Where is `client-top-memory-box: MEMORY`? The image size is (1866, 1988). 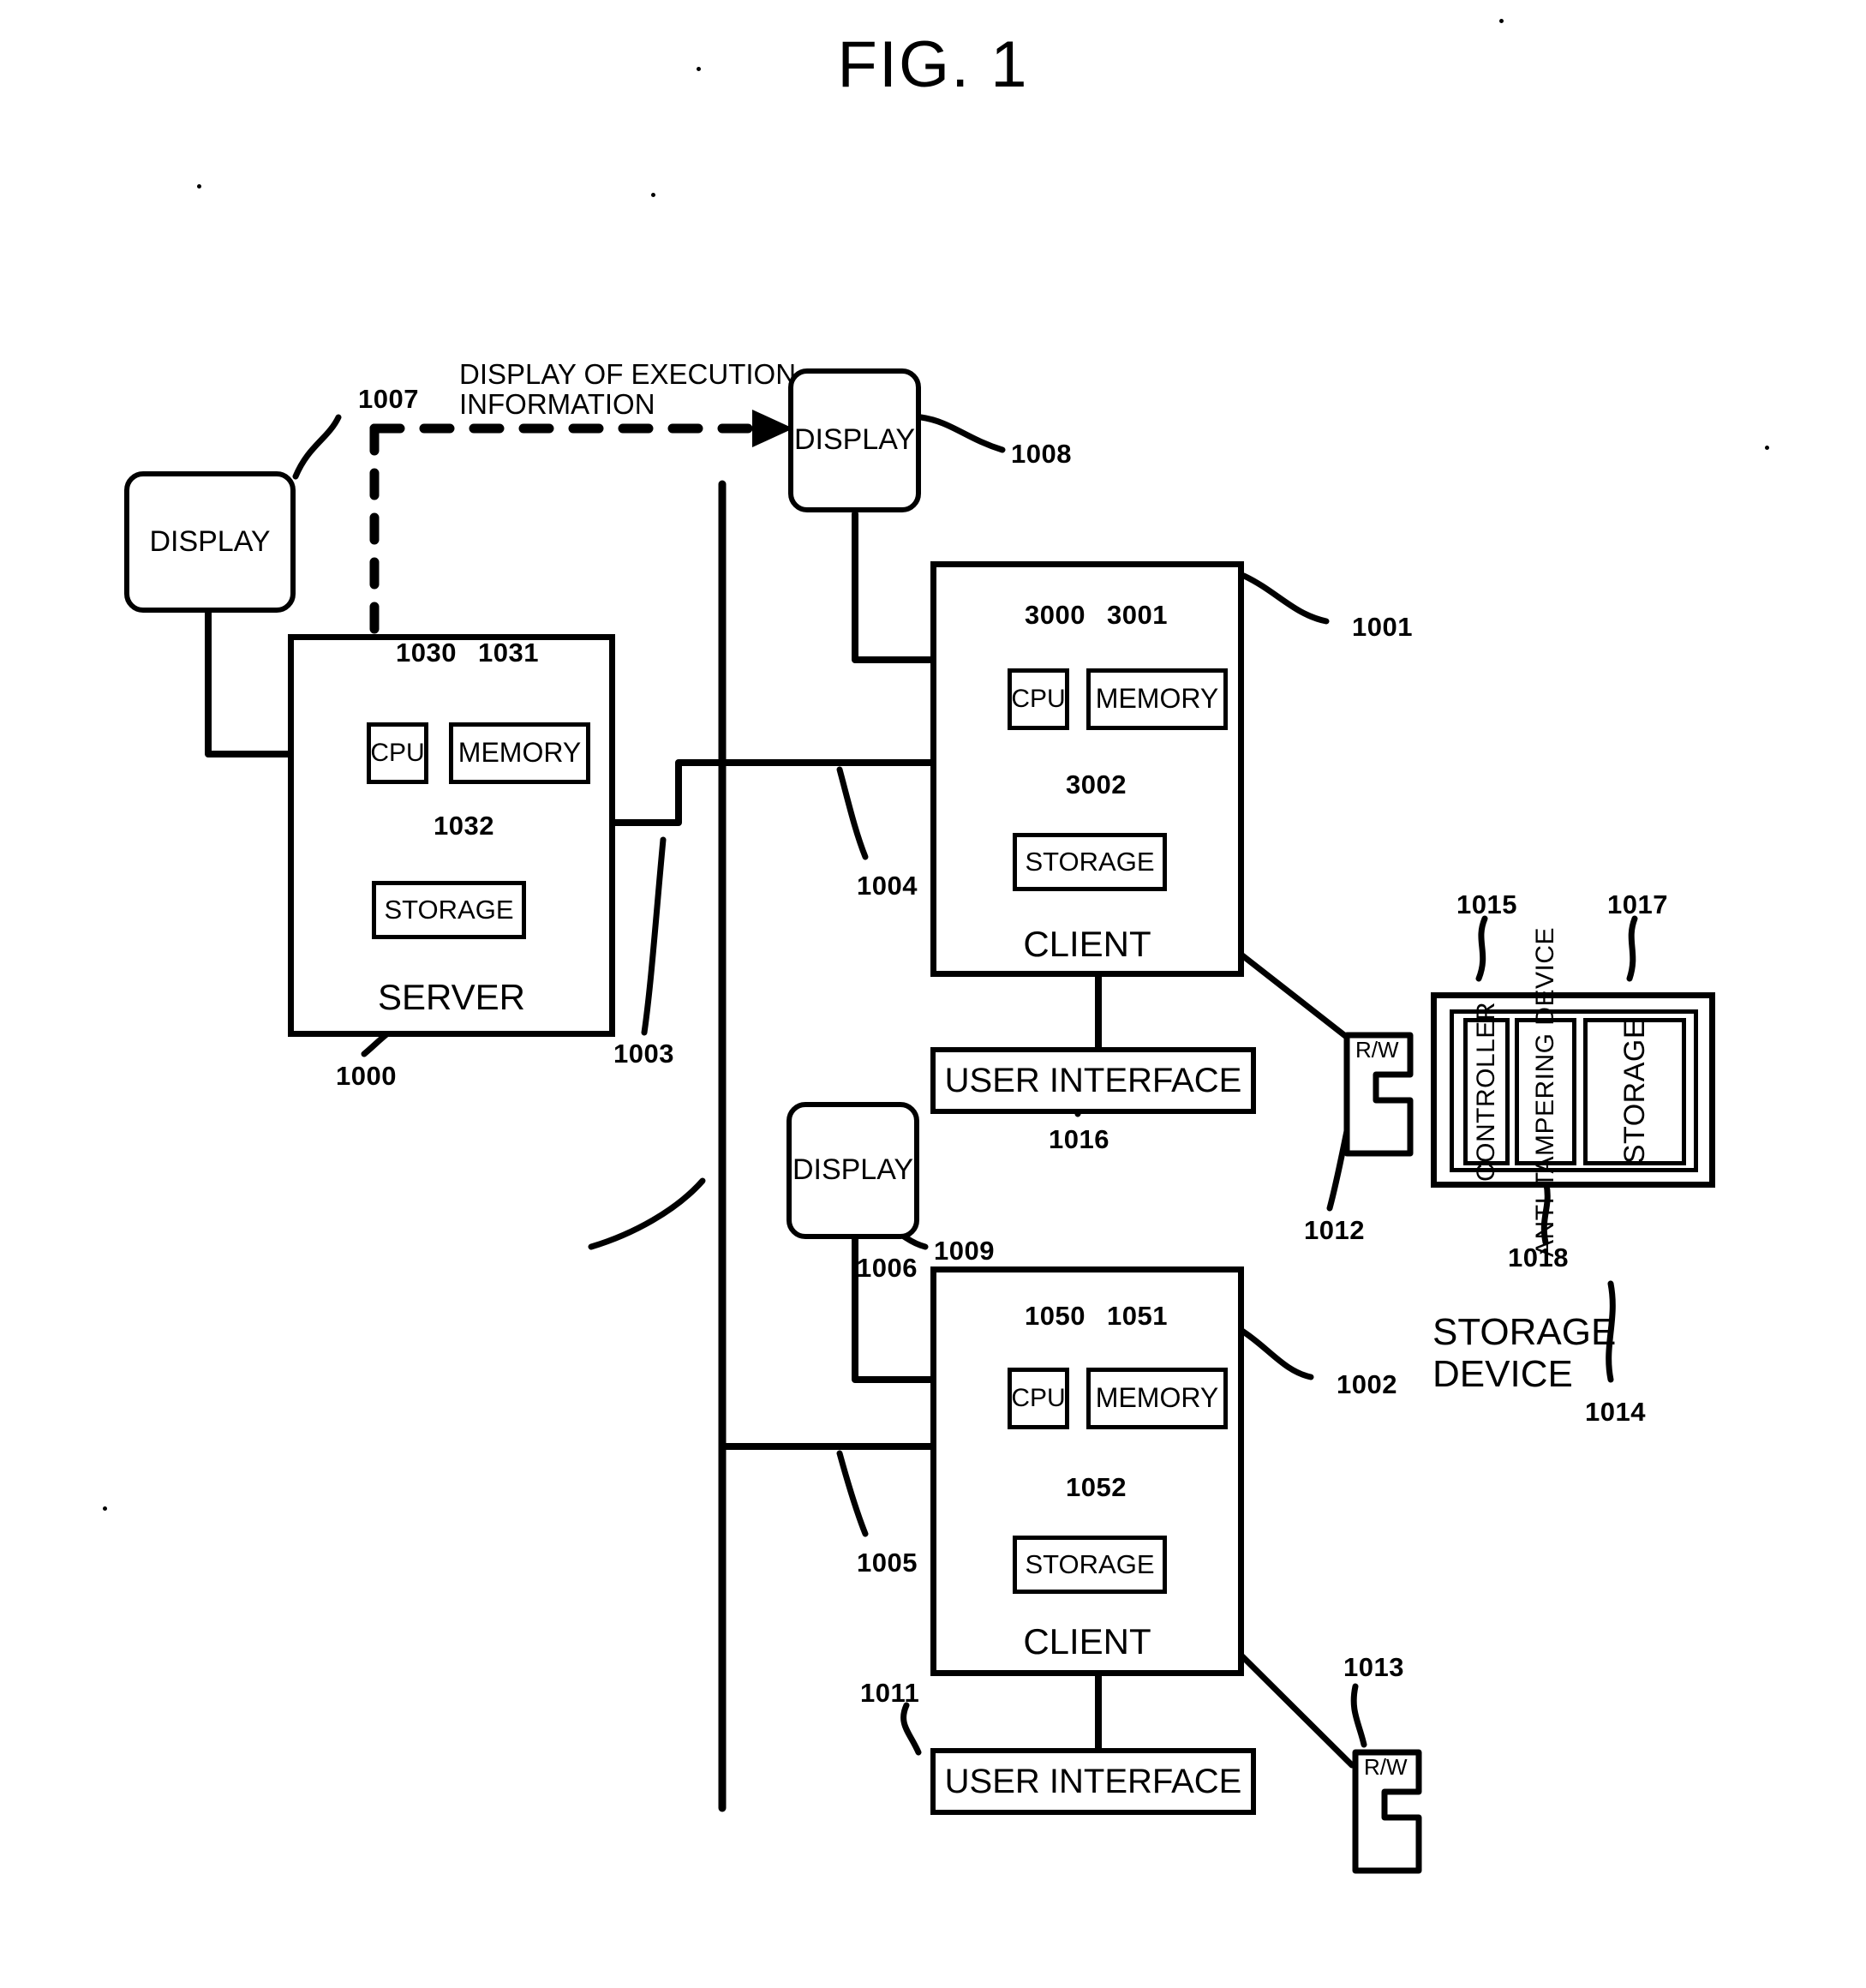 client-top-memory-box: MEMORY is located at coordinates (1157, 699).